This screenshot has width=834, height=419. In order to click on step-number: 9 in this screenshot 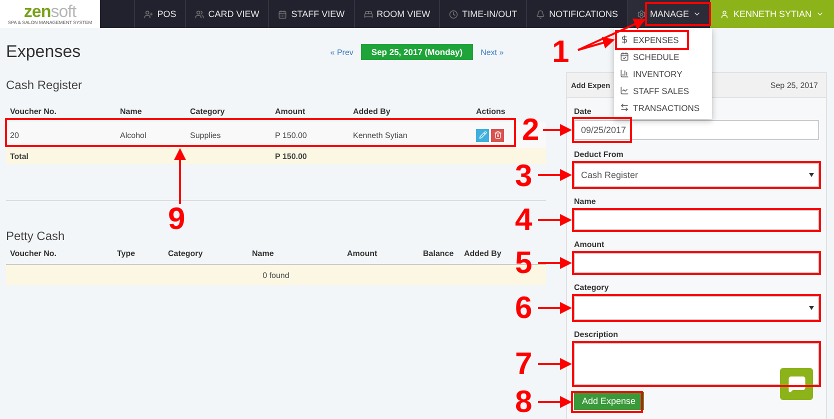, I will do `click(177, 218)`.